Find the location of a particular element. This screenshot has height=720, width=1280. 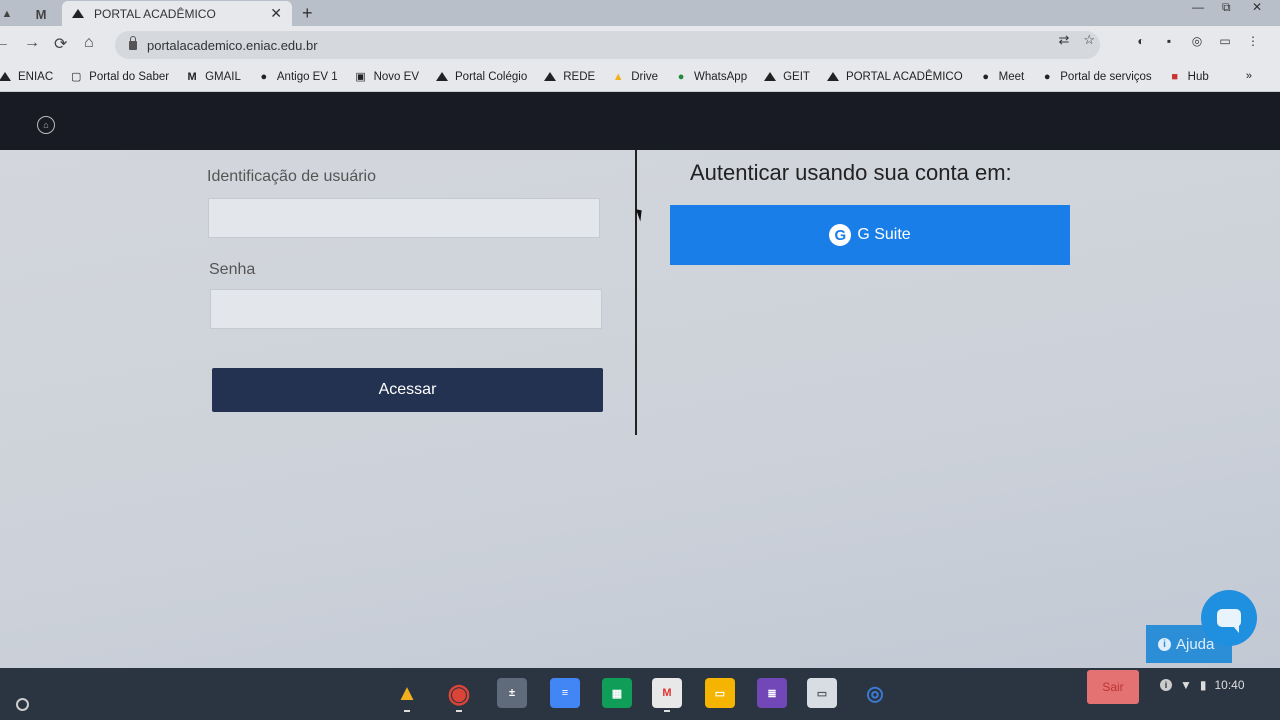

bookmark-eniac: ENIAC is located at coordinates (26, 76).